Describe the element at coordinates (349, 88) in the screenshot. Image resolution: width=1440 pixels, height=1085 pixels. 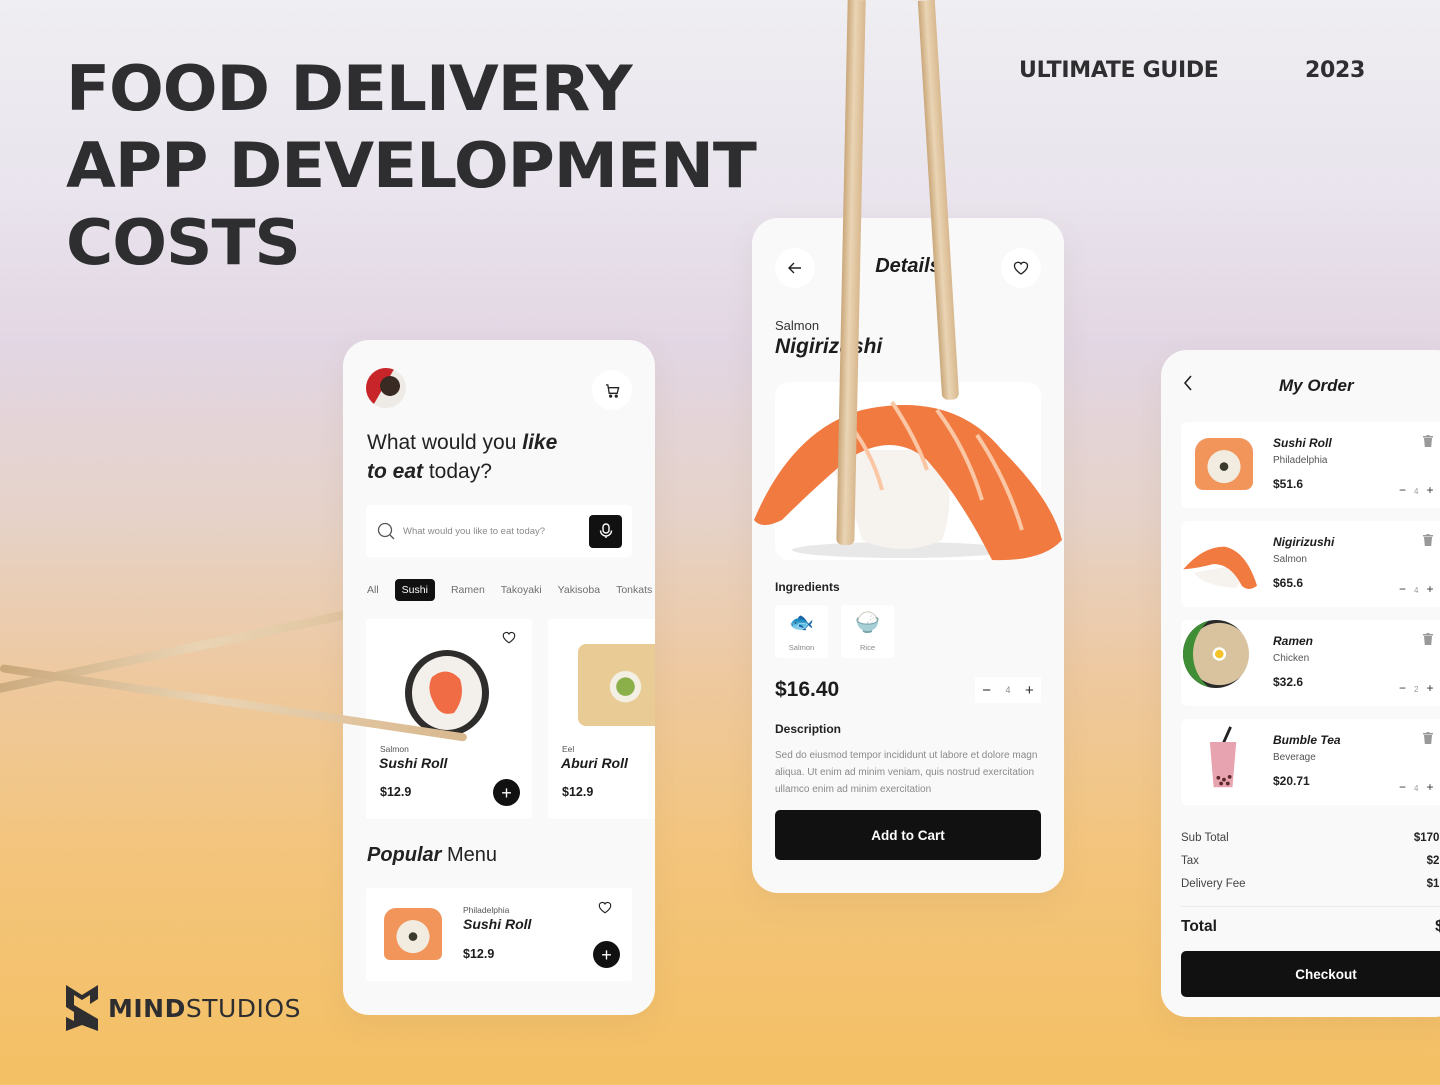
I see `hero-title-line: FOOD DELIVERY` at that location.